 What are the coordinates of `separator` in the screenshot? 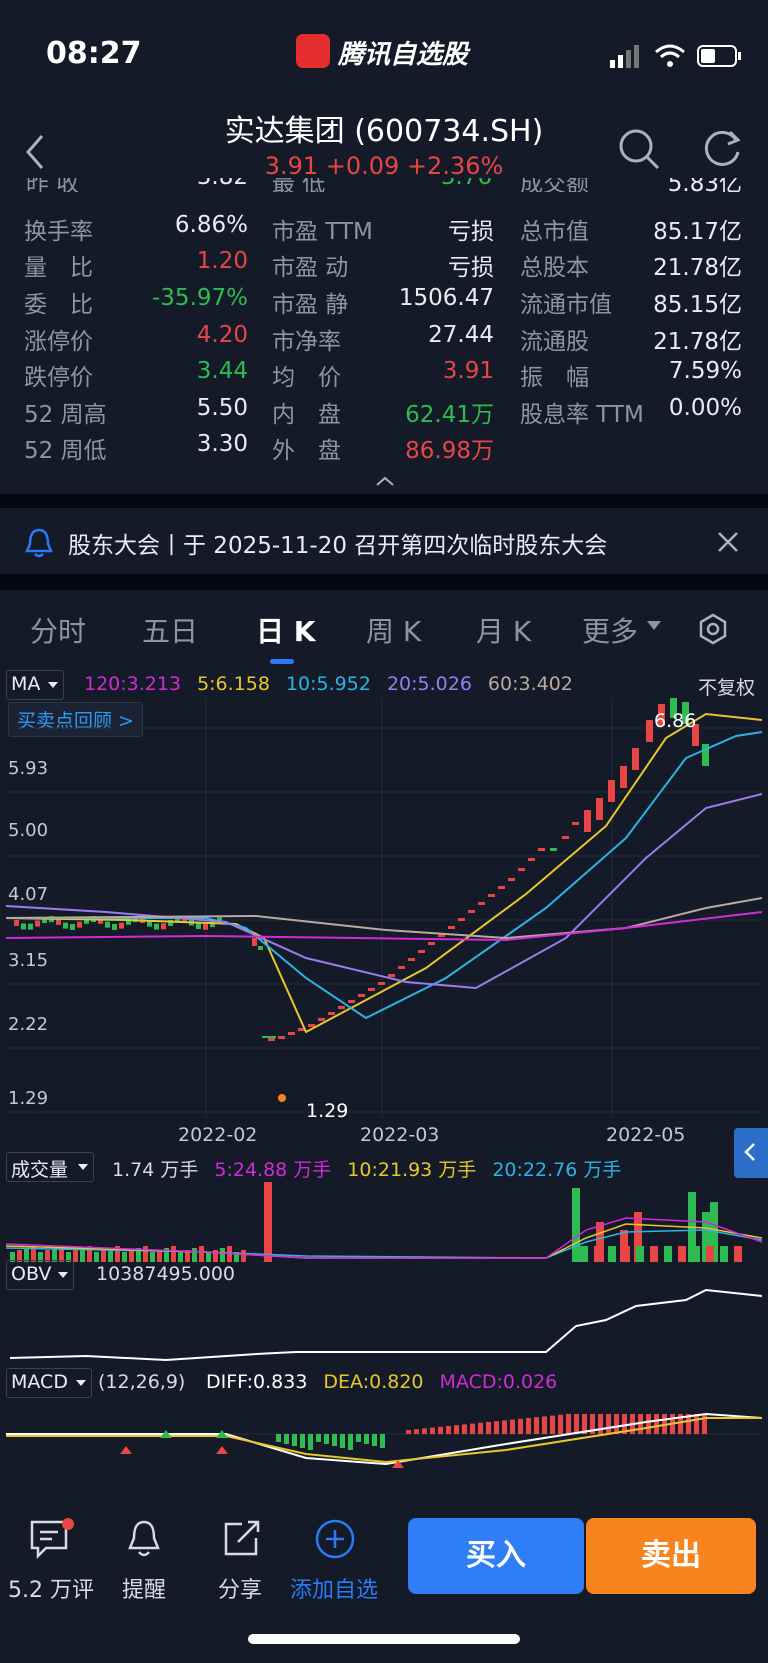 It's located at (384, 582).